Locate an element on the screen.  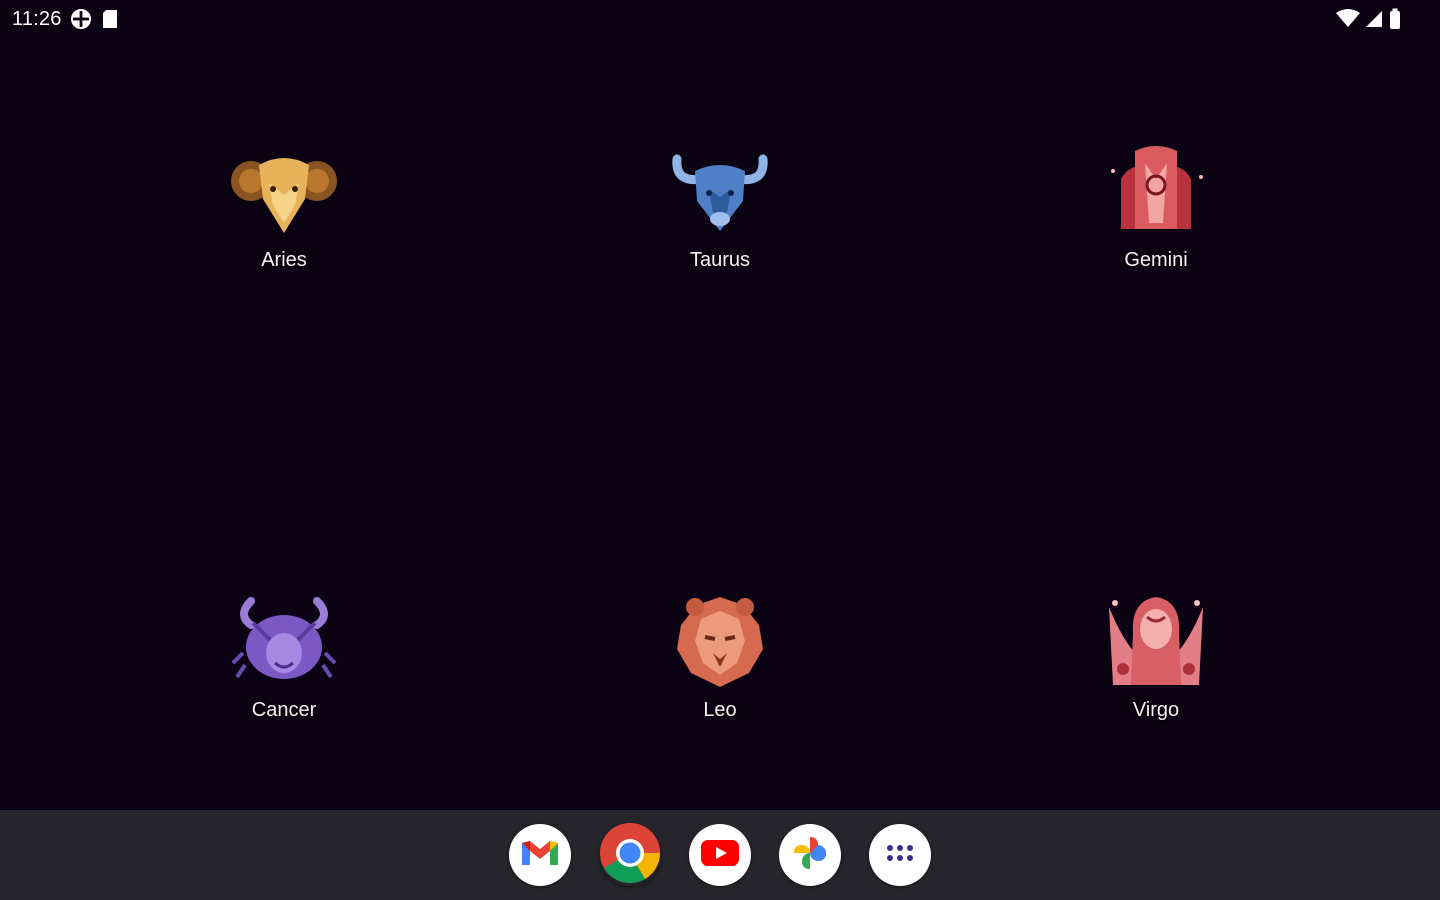
app-gemini: Gemini is located at coordinates (1156, 207).